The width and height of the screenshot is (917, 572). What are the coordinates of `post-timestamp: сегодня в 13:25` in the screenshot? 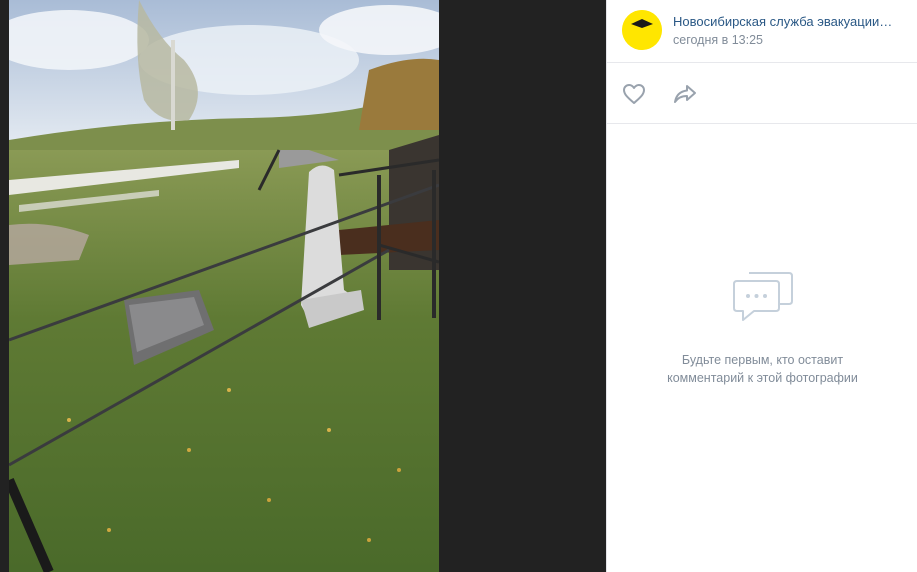 It's located at (718, 40).